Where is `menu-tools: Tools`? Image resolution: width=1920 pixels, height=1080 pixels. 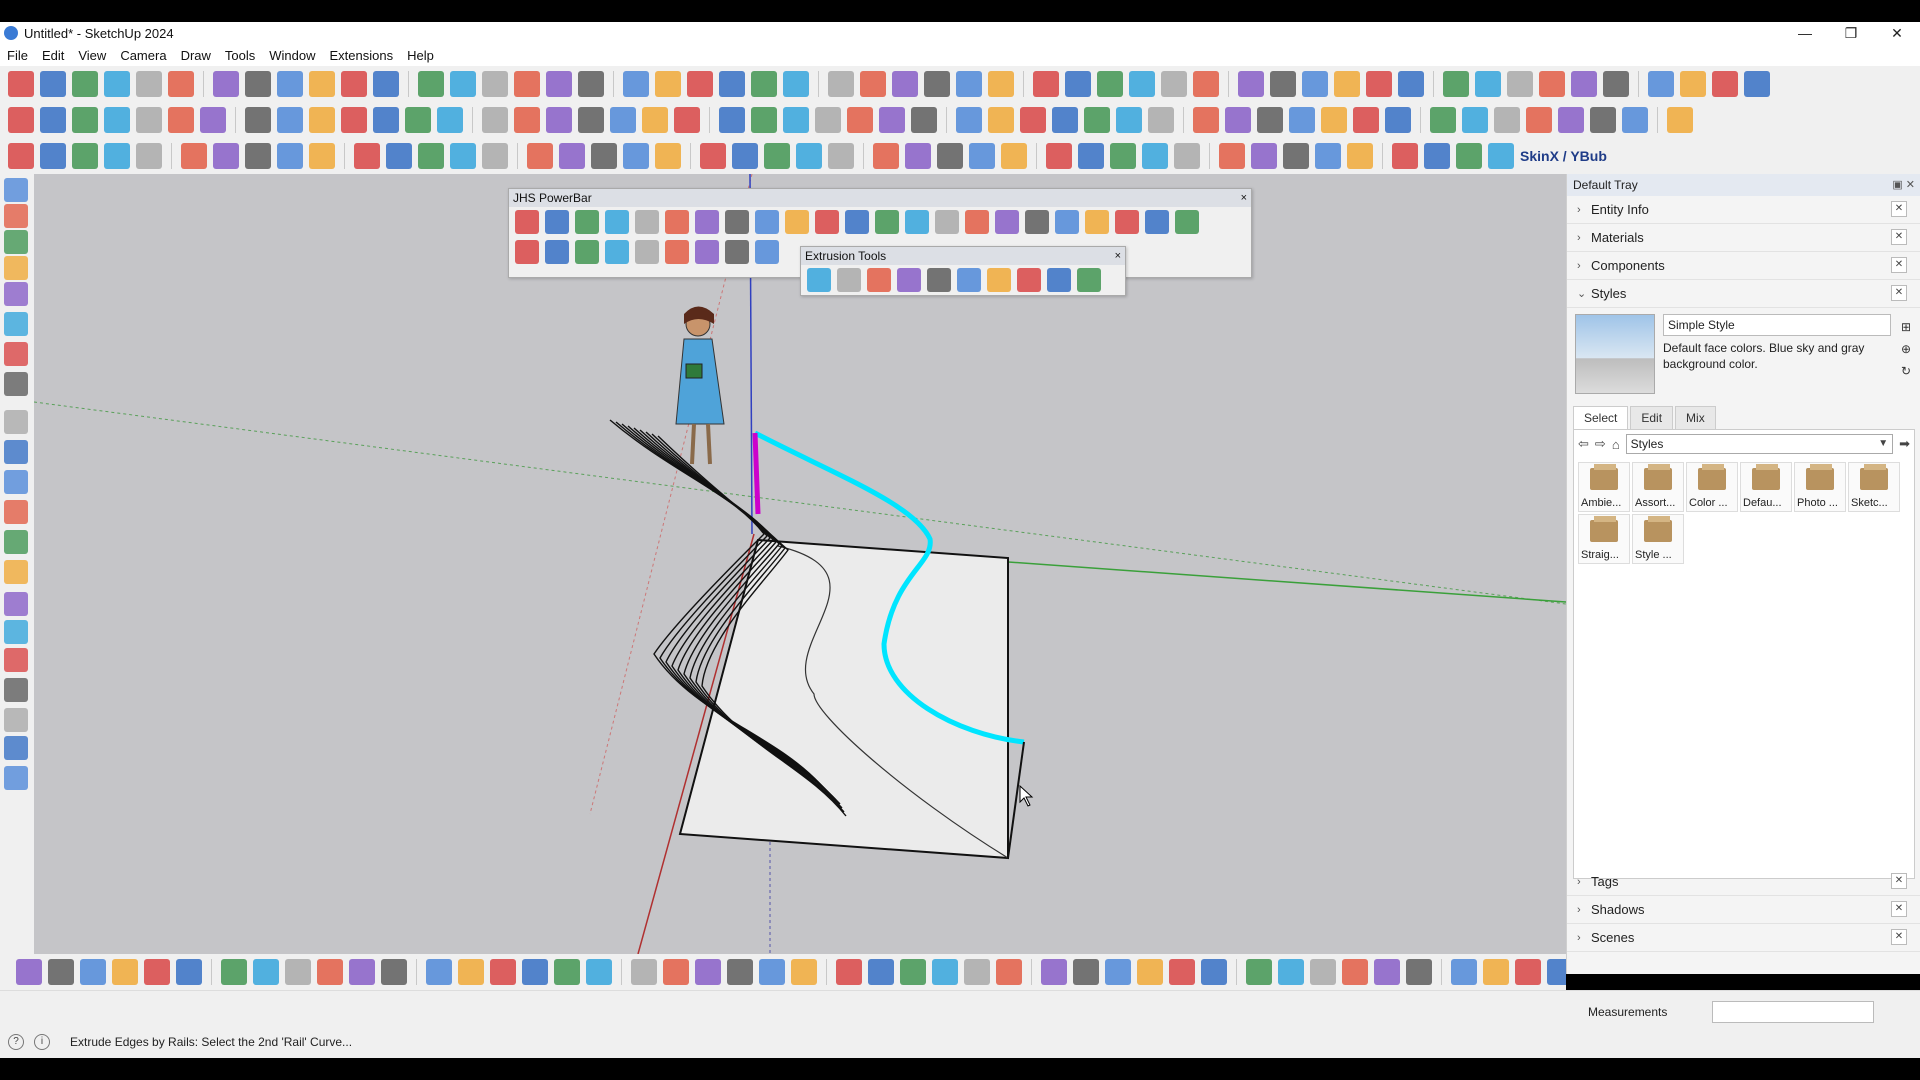 menu-tools: Tools is located at coordinates (240, 55).